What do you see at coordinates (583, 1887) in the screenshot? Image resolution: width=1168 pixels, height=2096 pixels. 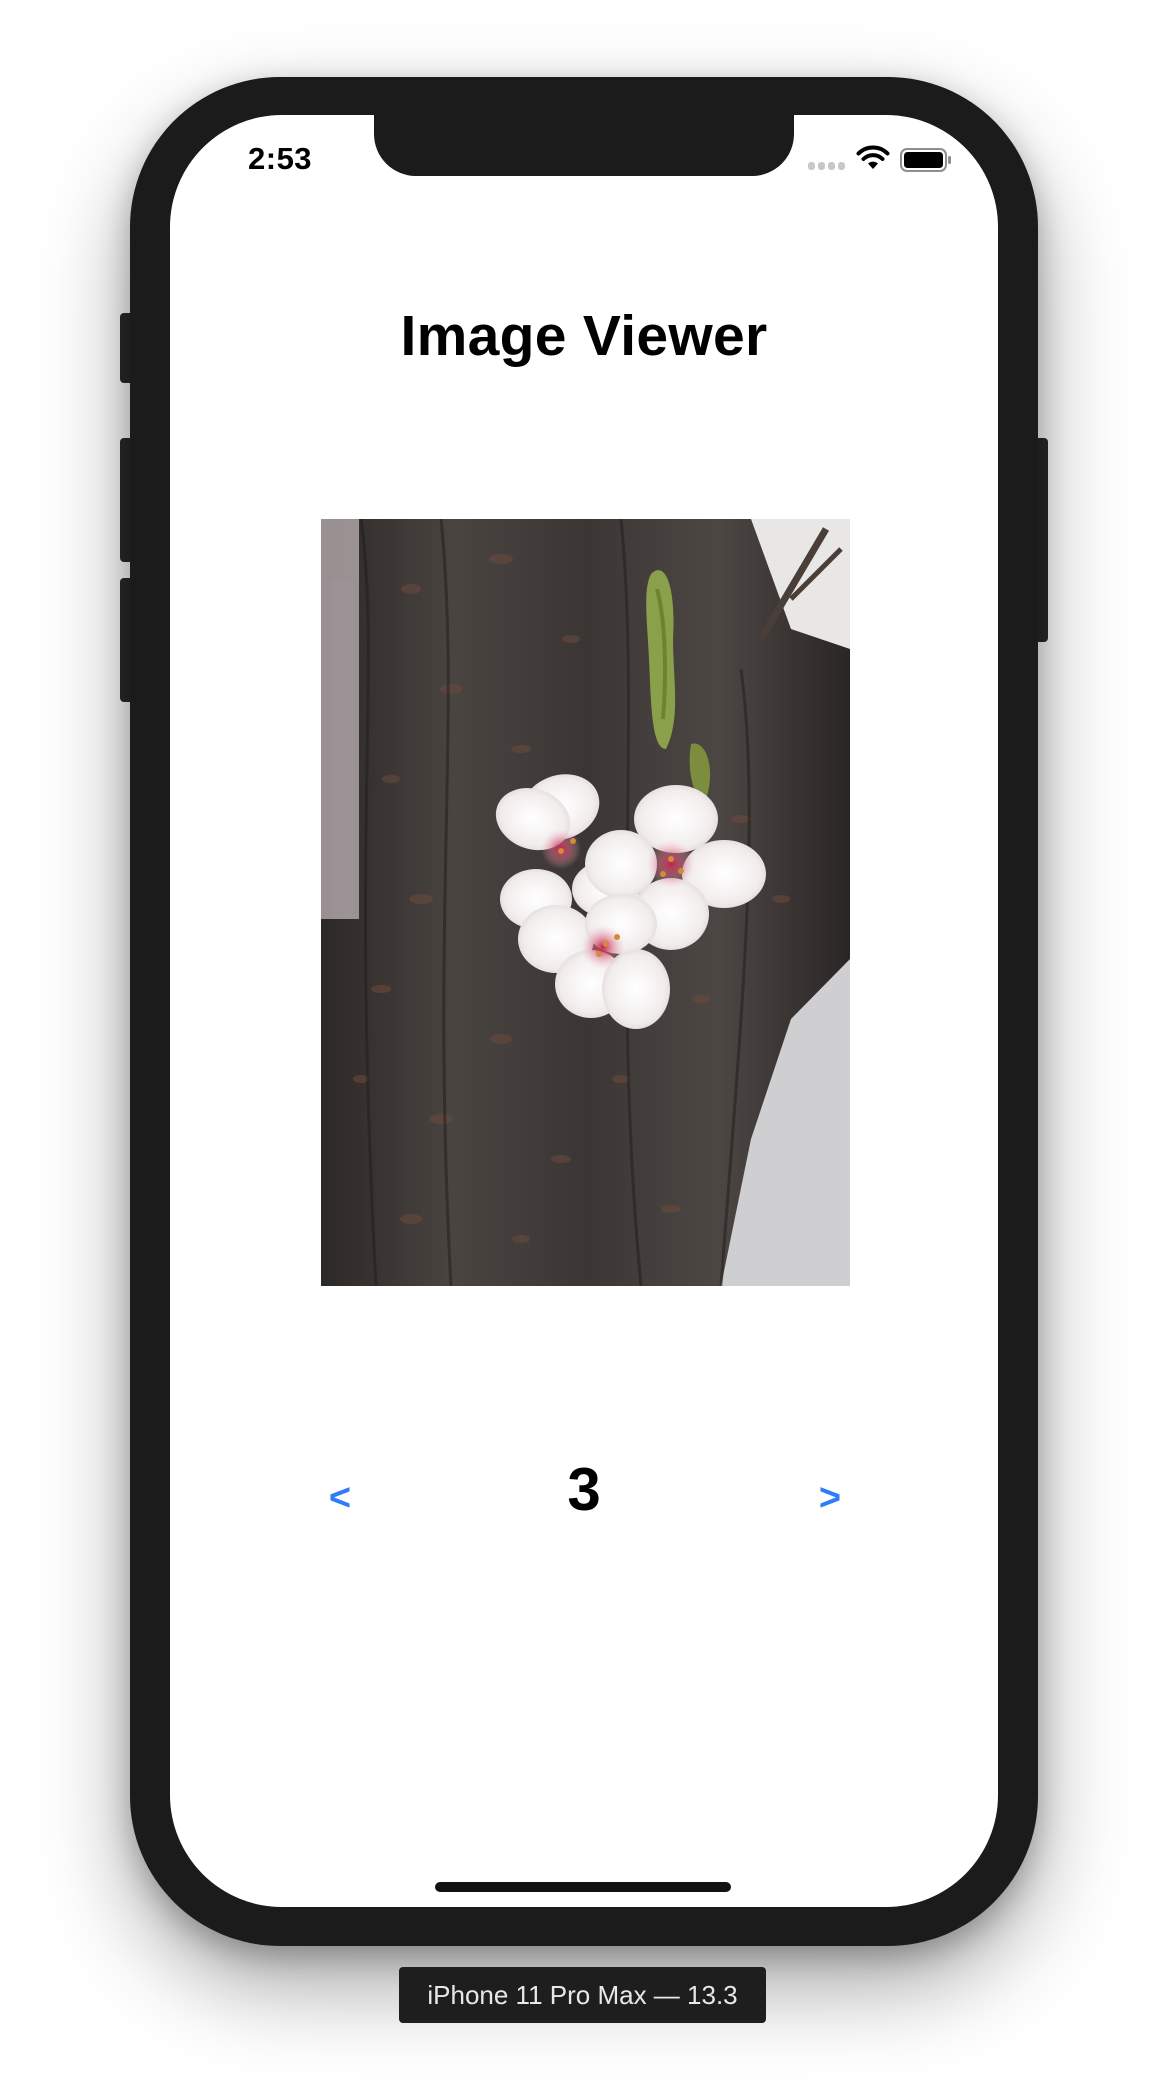 I see `home-indicator` at bounding box center [583, 1887].